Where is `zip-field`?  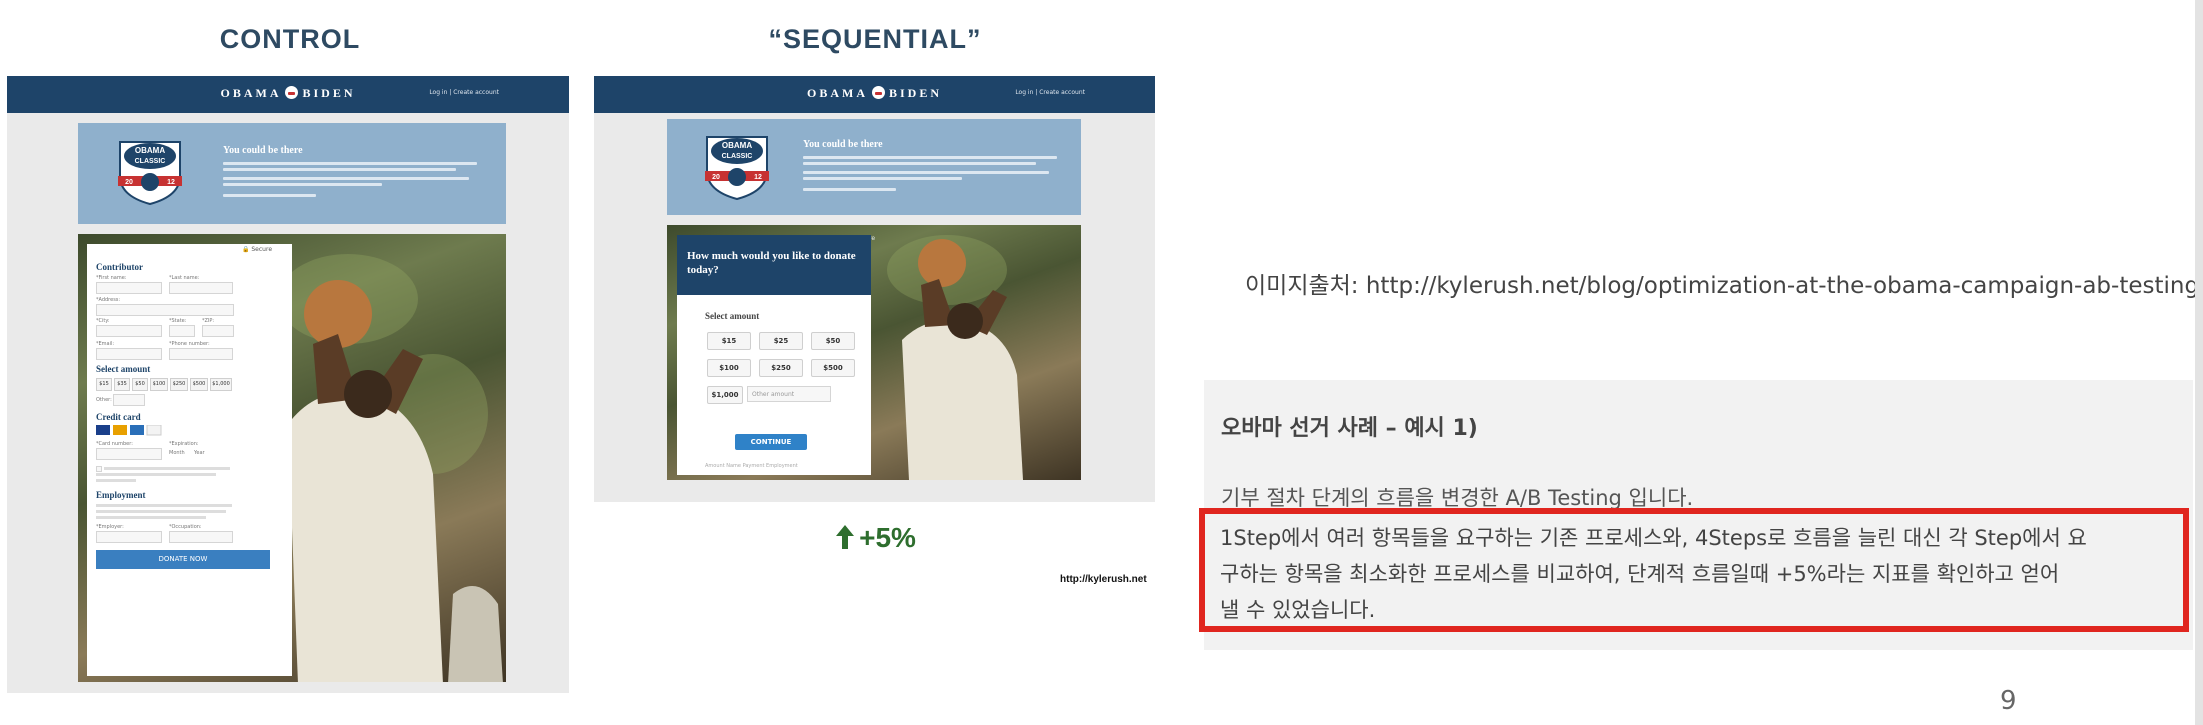
zip-field is located at coordinates (218, 331).